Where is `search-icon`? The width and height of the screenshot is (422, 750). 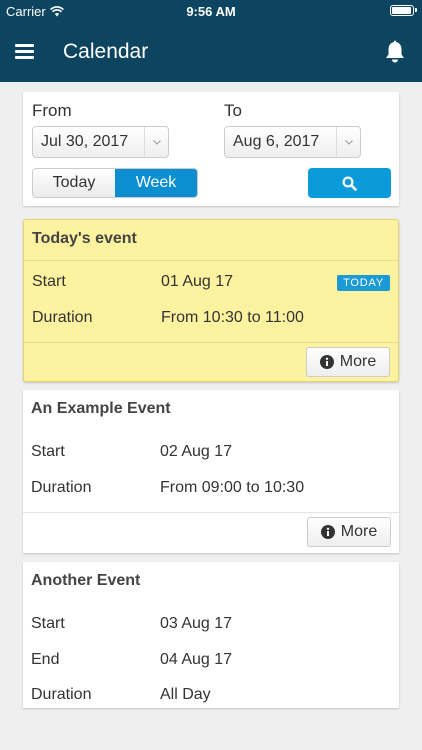
search-icon is located at coordinates (349, 183).